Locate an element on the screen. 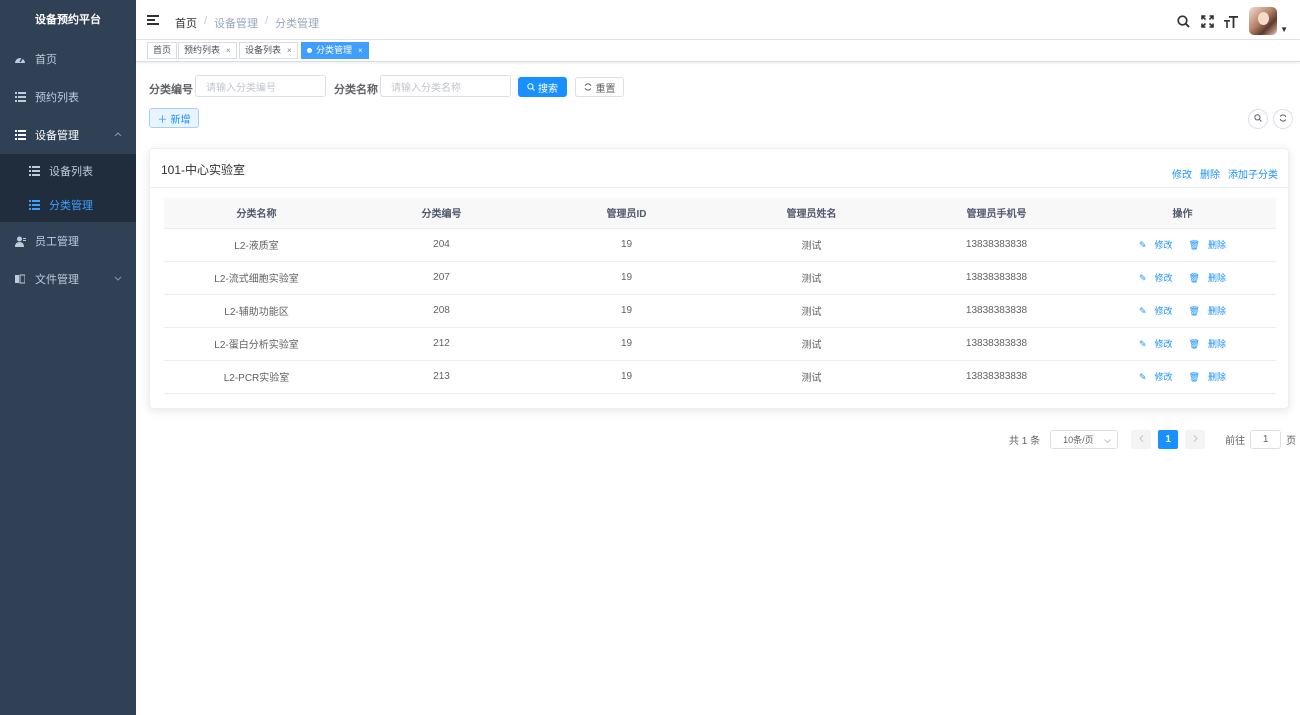 The height and width of the screenshot is (715, 1300). add-button-label: 新增 is located at coordinates (180, 120).